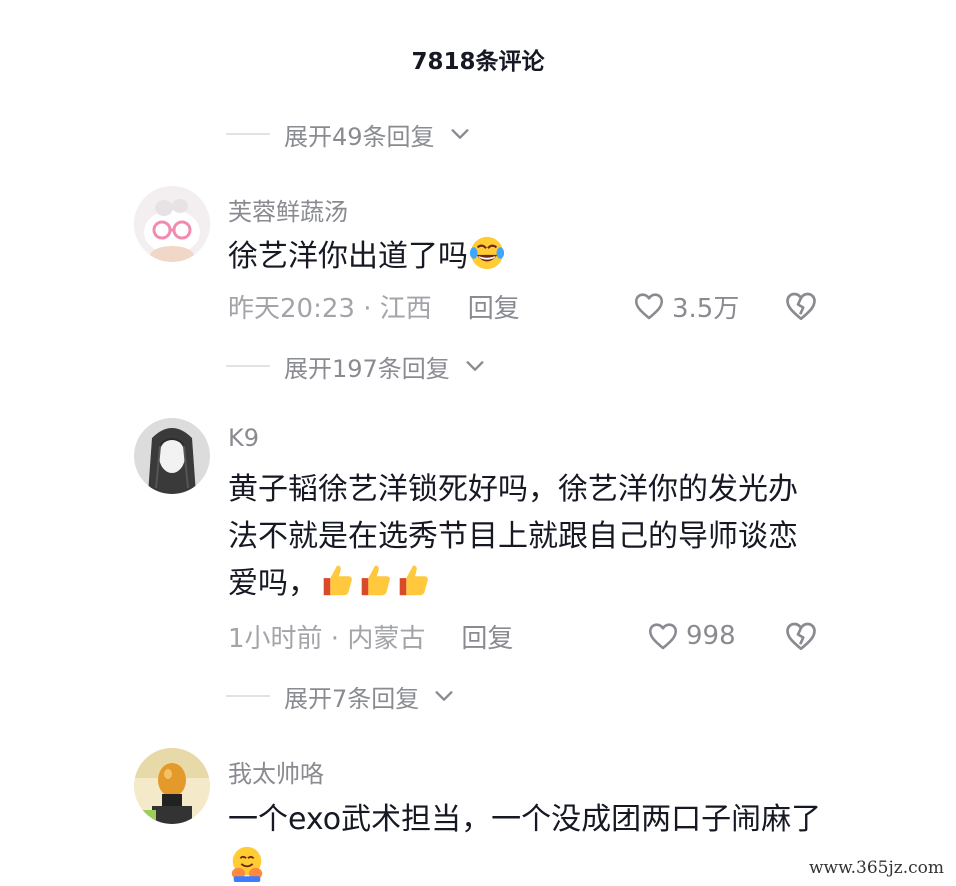  What do you see at coordinates (711, 636) in the screenshot?
I see `like-count: 998` at bounding box center [711, 636].